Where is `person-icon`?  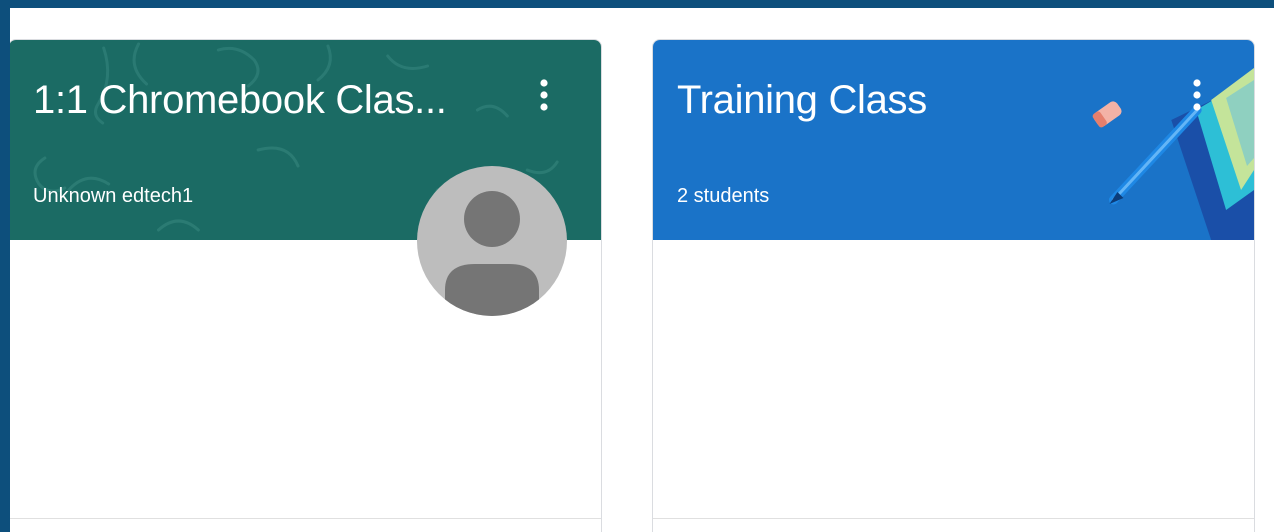 person-icon is located at coordinates (492, 253).